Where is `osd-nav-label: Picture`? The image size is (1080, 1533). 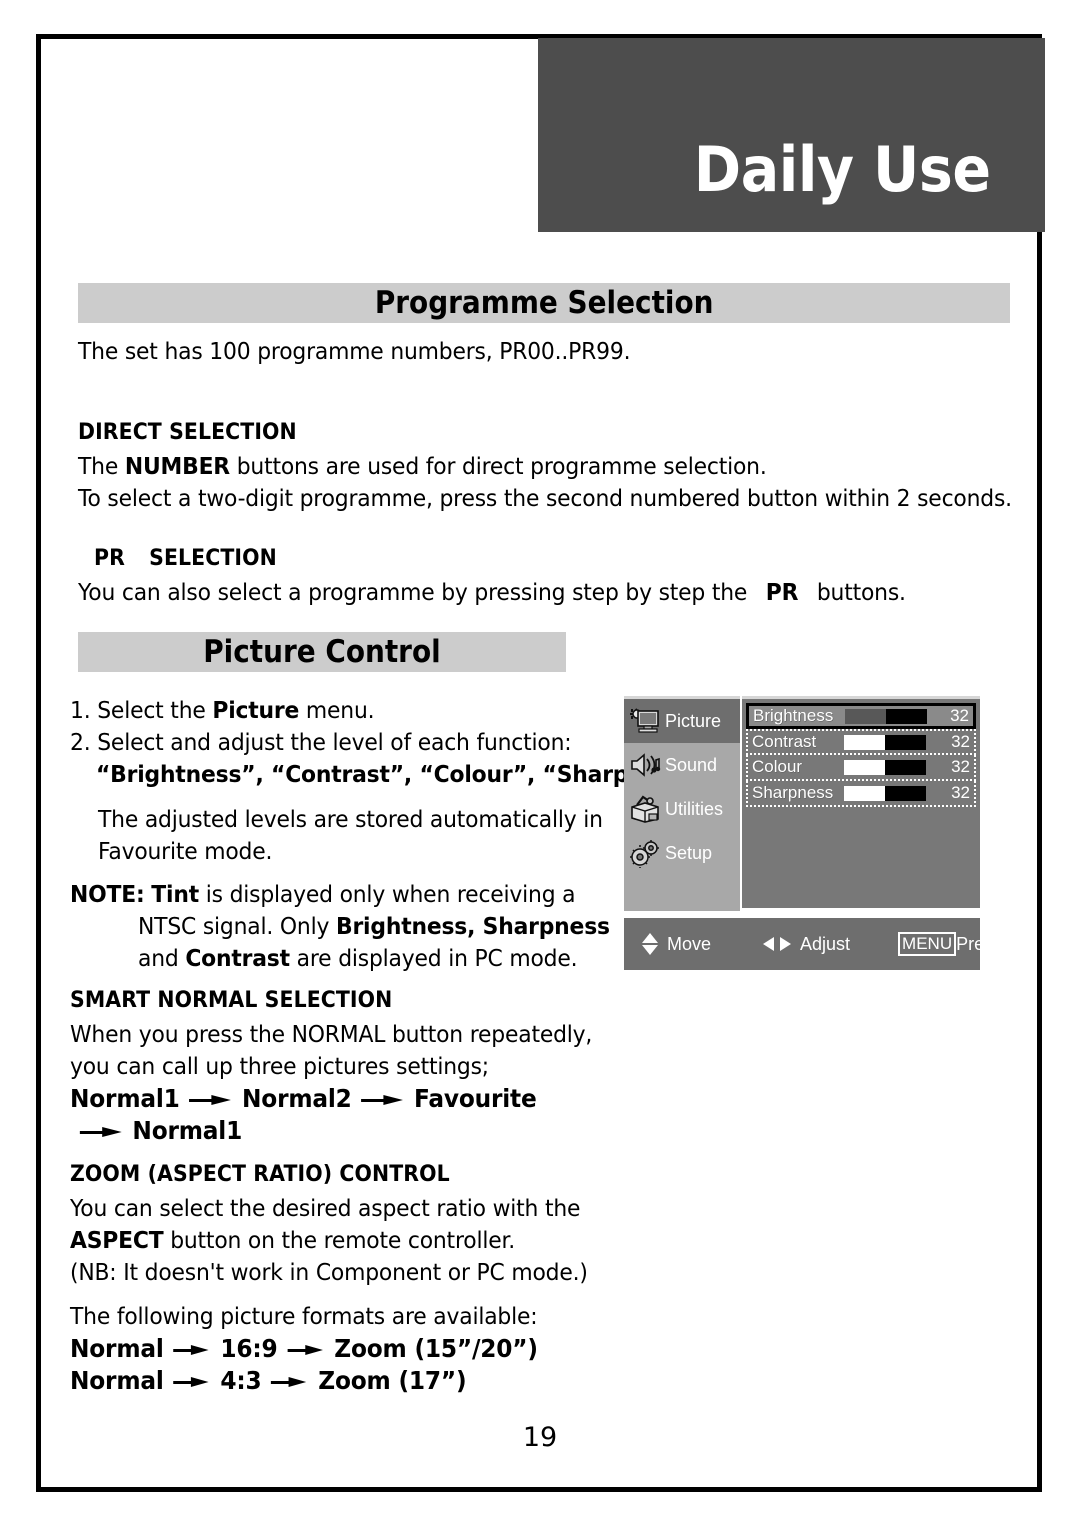 osd-nav-label: Picture is located at coordinates (693, 720).